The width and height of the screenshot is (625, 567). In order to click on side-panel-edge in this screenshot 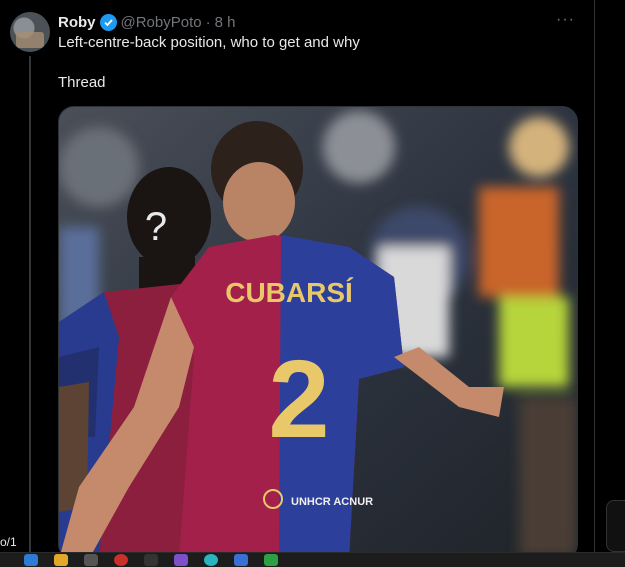, I will do `click(615, 526)`.